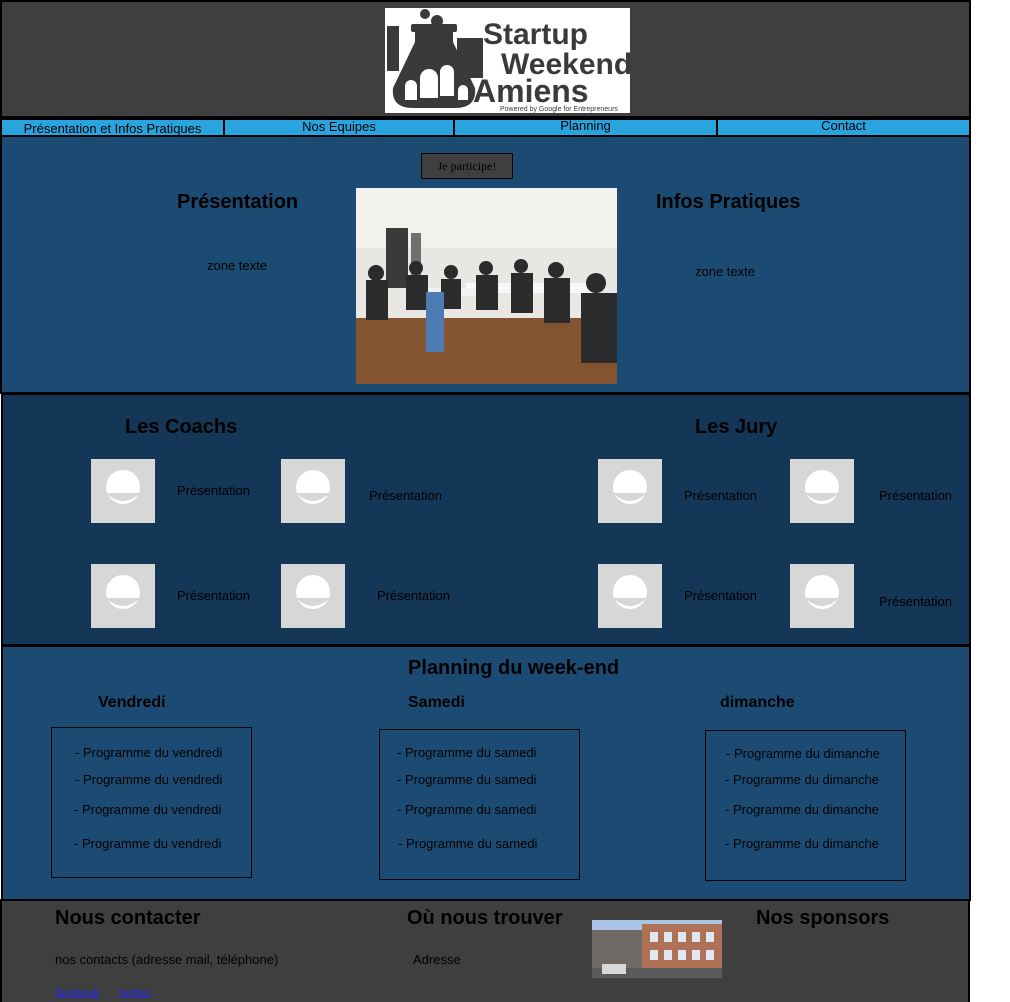 This screenshot has width=1010, height=1002. Describe the element at coordinates (559, 109) in the screenshot. I see `logo-tagline: Powered by Google for Entrepreneurs` at that location.